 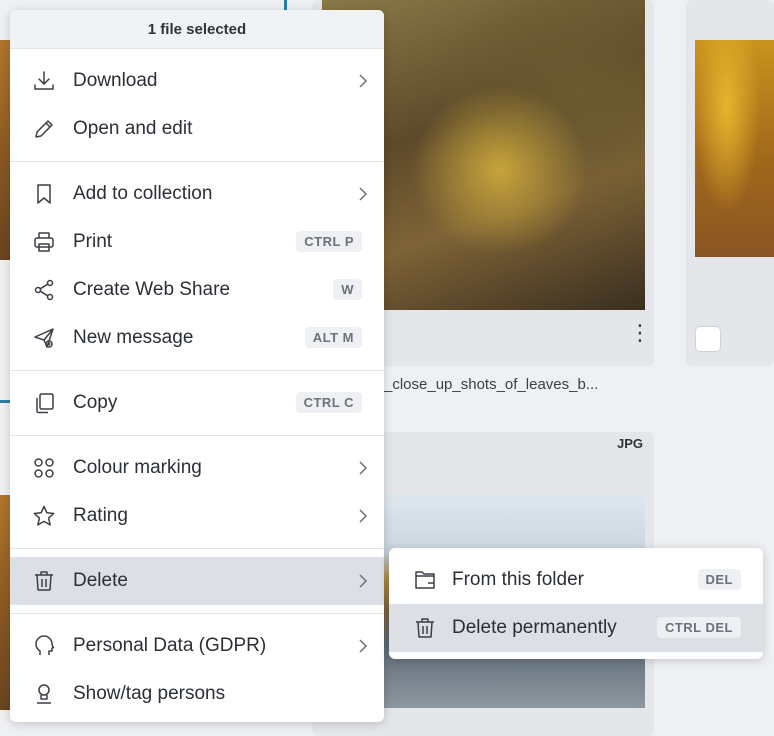 What do you see at coordinates (44, 338) in the screenshot?
I see `send-icon` at bounding box center [44, 338].